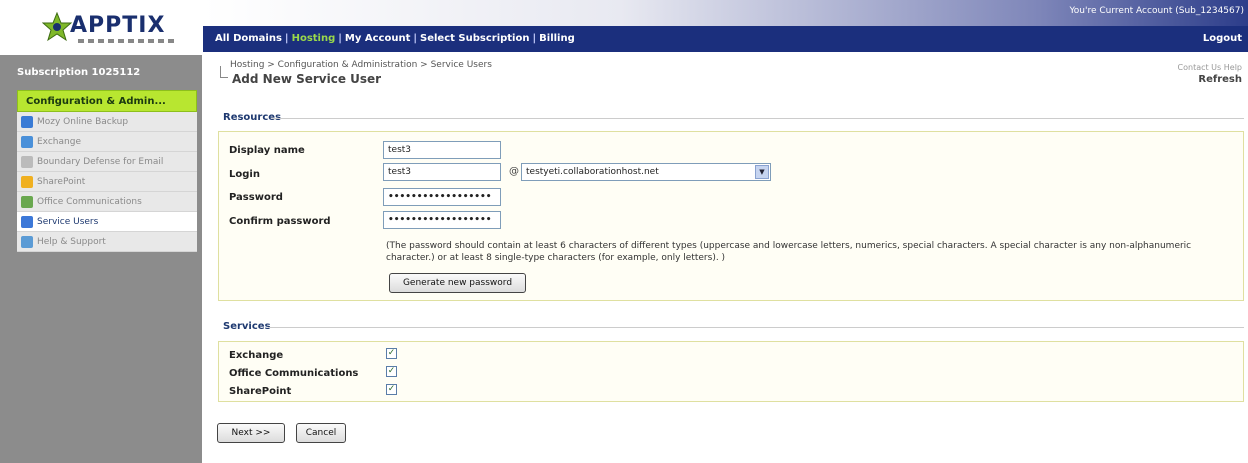 This screenshot has height=463, width=1248. I want to click on sidebar-item-label: SharePoint, so click(61, 181).